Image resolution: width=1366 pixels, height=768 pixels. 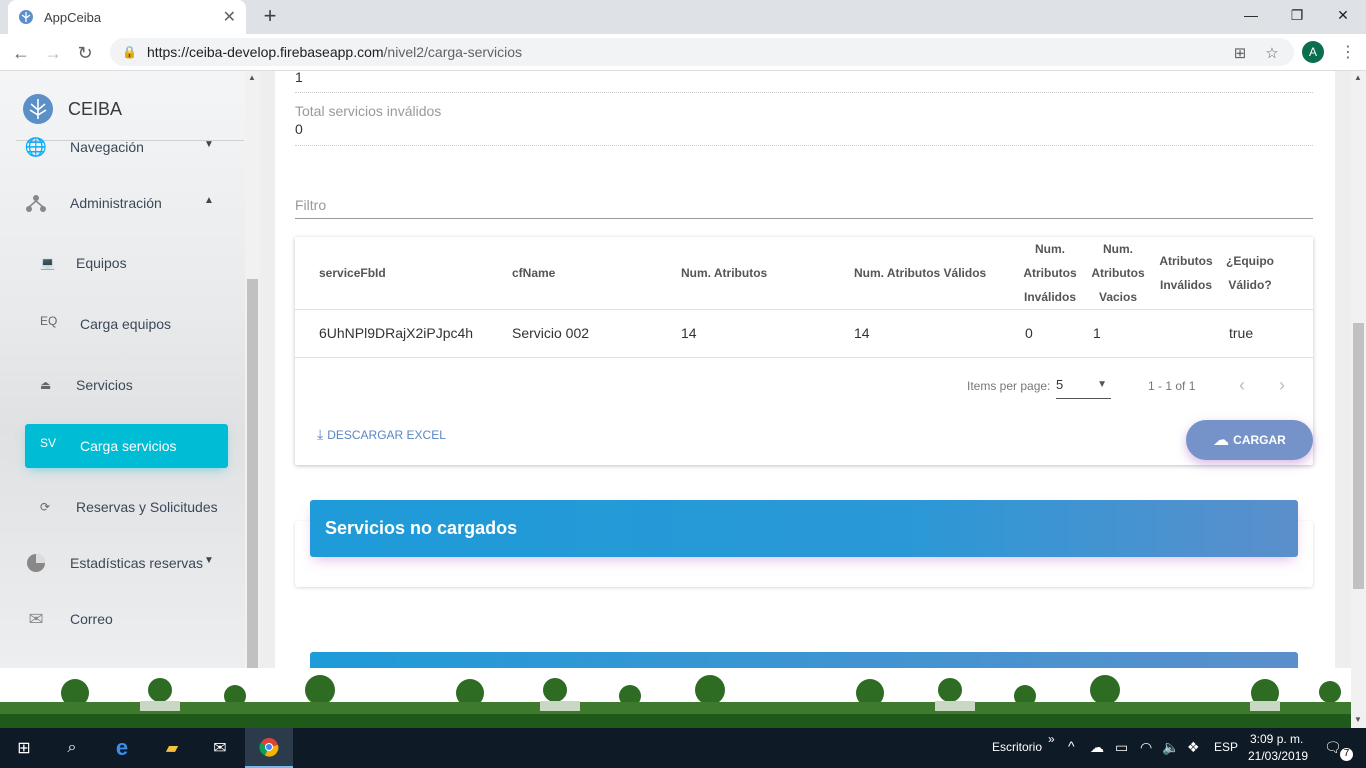 I want to click on sidebar-item-navegacion: 🌐 Navegación ▼, so click(x=119, y=147).